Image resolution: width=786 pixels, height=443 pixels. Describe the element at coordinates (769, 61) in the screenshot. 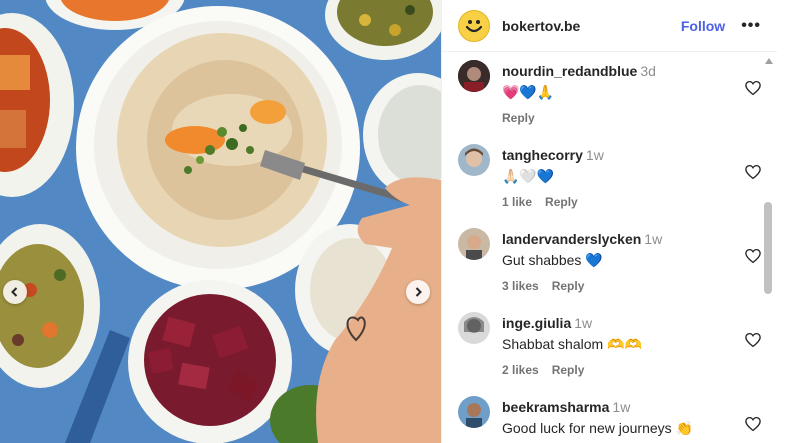

I see `triangle-up-icon` at that location.